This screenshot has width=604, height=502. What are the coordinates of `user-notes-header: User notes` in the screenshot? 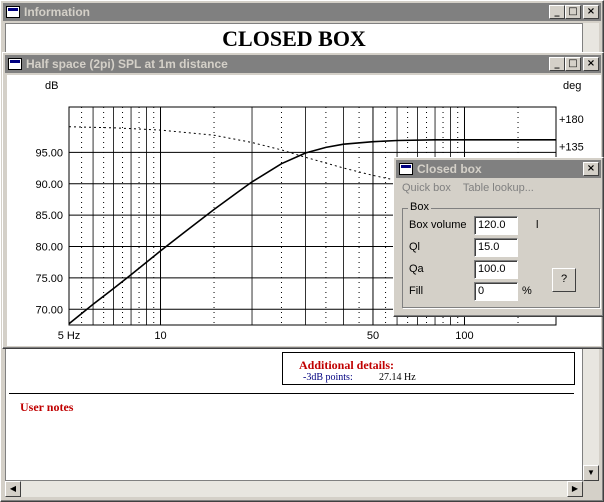 It's located at (47, 407).